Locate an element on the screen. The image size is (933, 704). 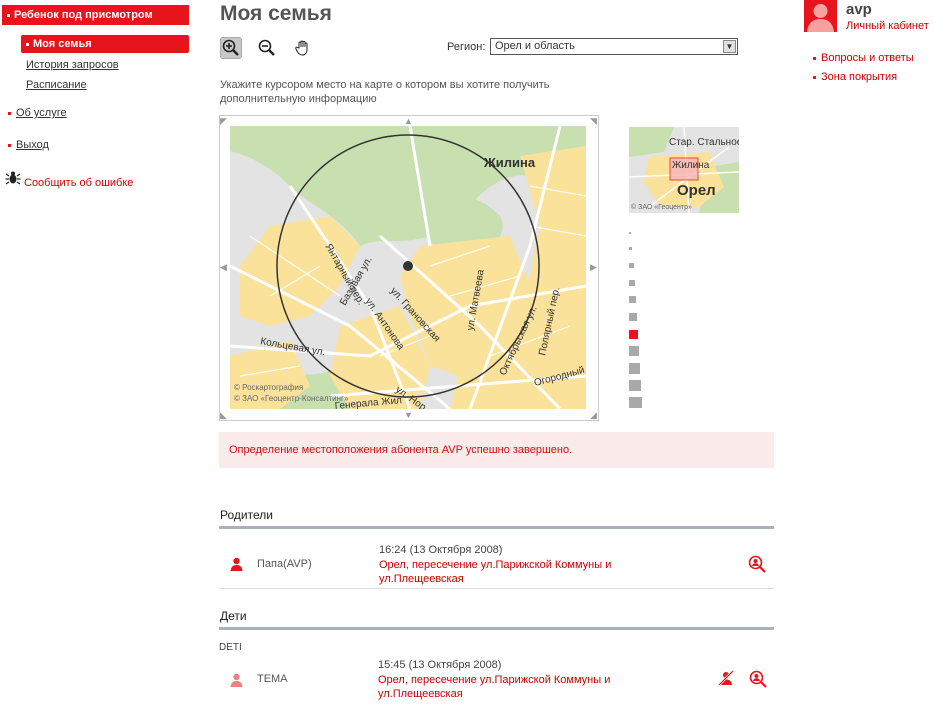
person-name: ТЕМА is located at coordinates (272, 679).